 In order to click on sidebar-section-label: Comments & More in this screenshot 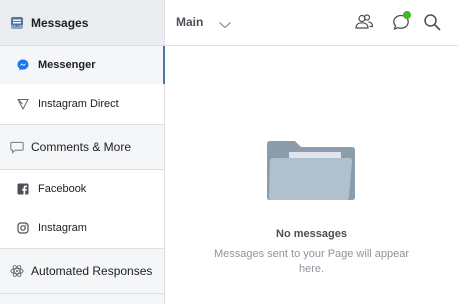, I will do `click(81, 147)`.